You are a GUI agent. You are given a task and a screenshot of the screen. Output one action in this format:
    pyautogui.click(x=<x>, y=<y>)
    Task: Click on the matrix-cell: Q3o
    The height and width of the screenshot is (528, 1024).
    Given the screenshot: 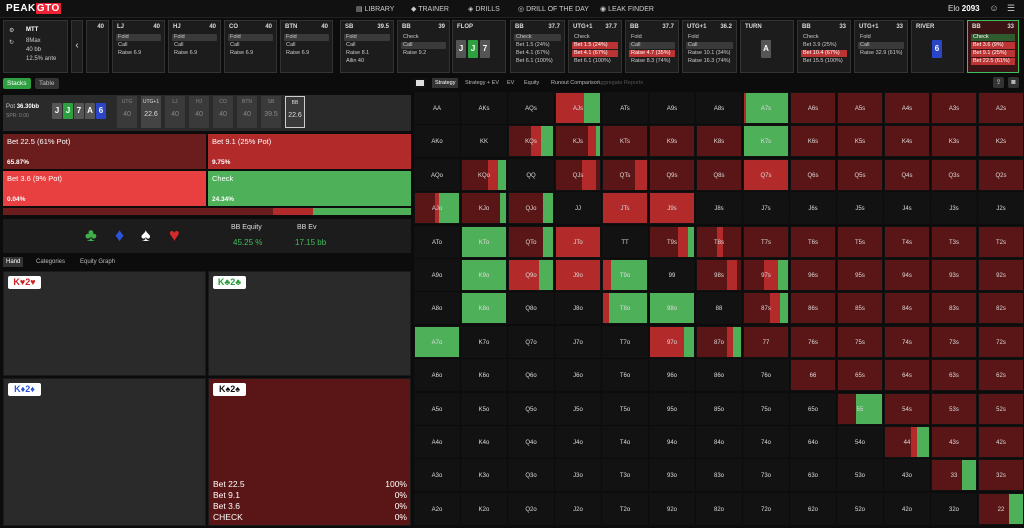 What is the action you would take?
    pyautogui.click(x=531, y=475)
    